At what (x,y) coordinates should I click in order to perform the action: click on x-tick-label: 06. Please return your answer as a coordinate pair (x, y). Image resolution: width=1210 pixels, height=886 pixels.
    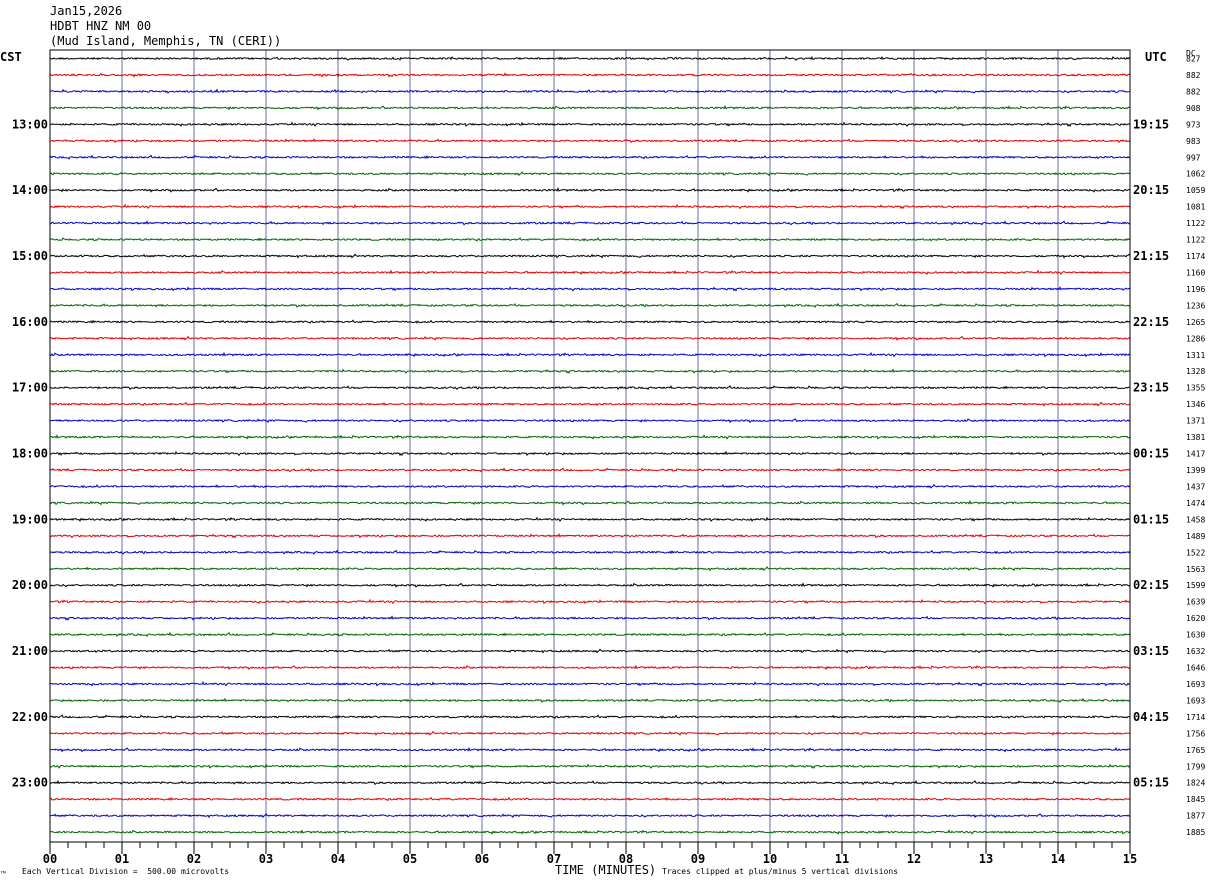
    Looking at the image, I should click on (482, 859).